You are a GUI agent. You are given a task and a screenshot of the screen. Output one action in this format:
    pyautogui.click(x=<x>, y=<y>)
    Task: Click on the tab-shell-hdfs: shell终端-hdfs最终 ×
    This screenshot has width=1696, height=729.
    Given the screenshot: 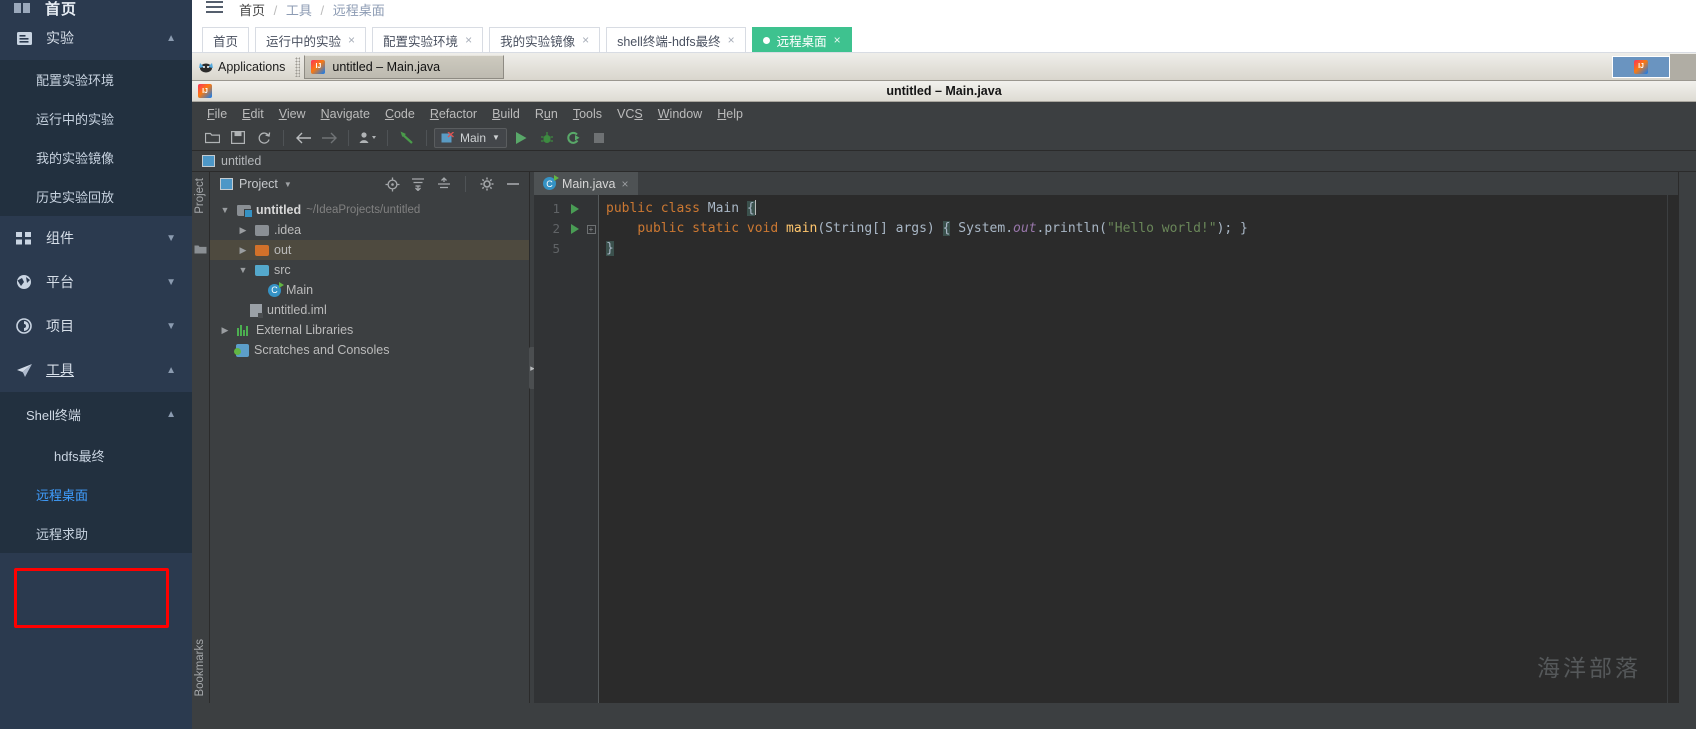 What is the action you would take?
    pyautogui.click(x=676, y=39)
    